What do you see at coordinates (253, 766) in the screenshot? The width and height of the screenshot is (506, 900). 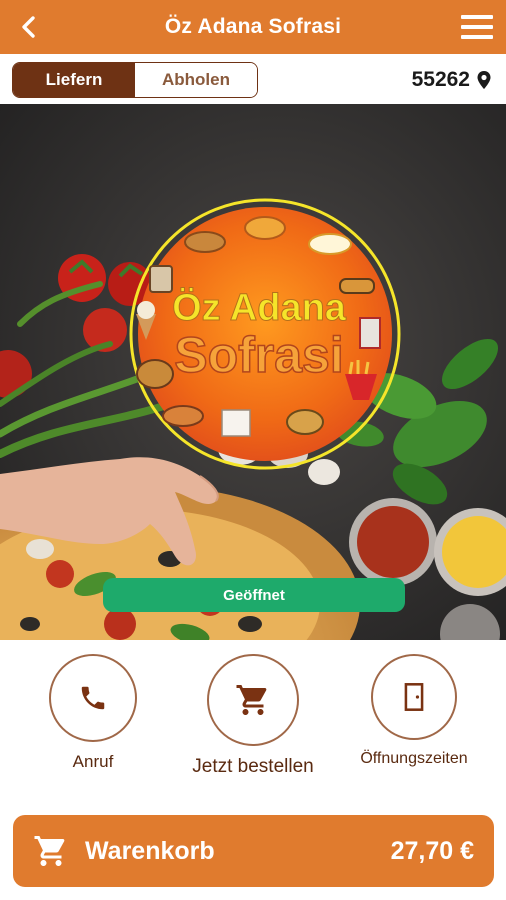 I see `order-now-label: Jetzt bestellen` at bounding box center [253, 766].